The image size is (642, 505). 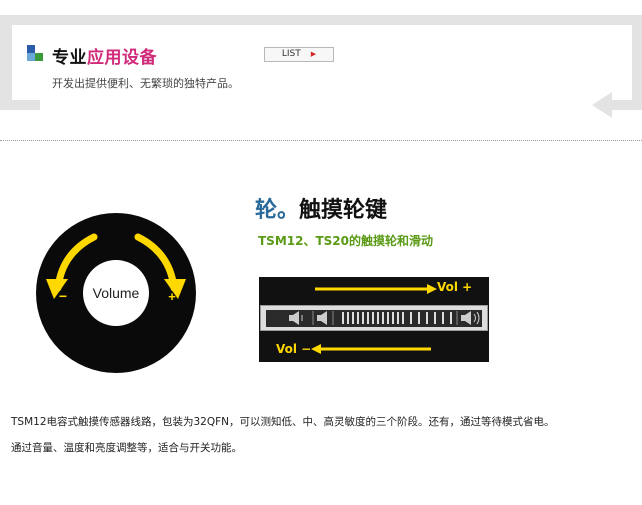 I want to click on feature-heading-part2: 触摸轮键, so click(x=343, y=210).